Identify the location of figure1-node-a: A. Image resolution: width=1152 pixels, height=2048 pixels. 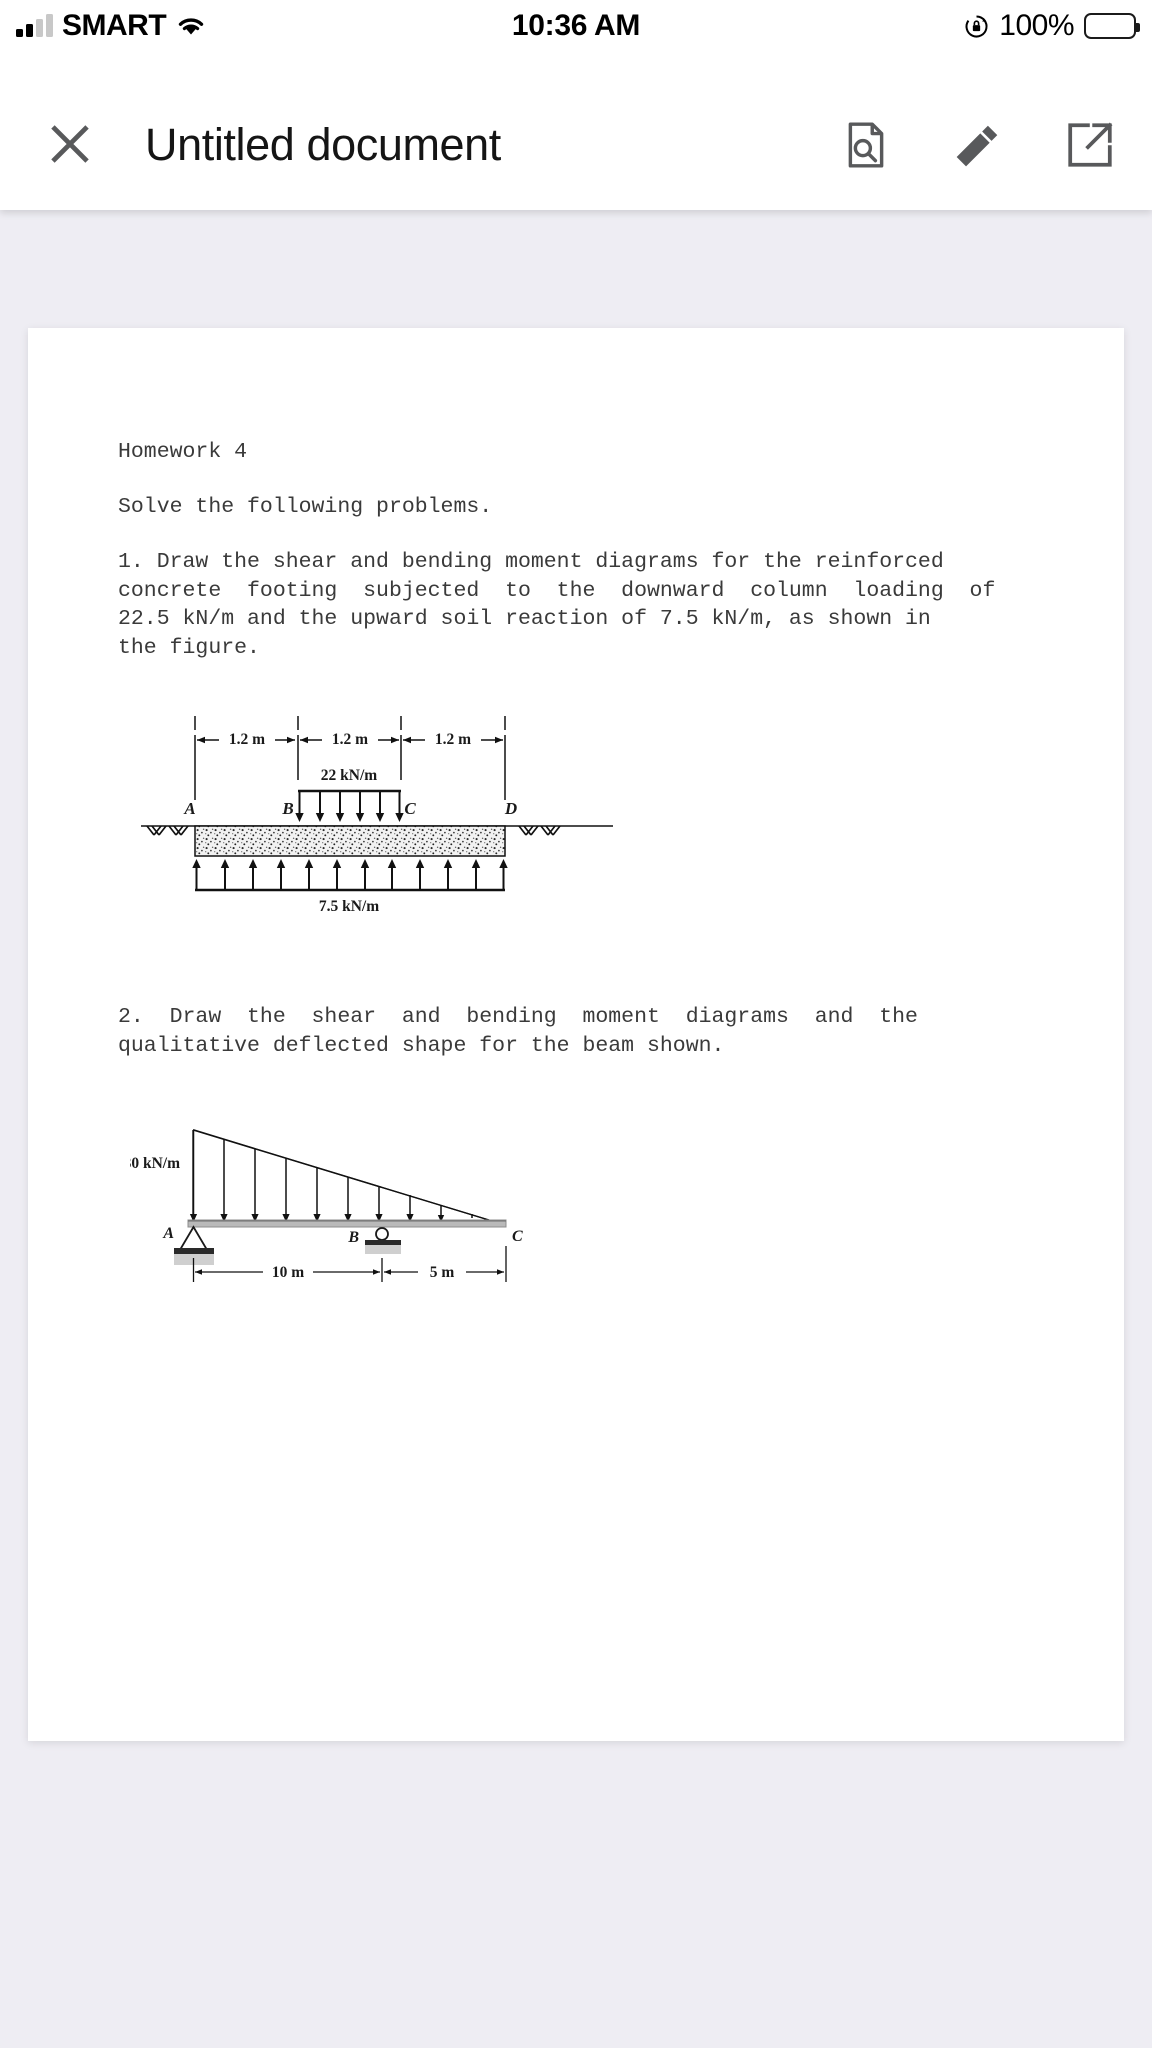
(189, 808).